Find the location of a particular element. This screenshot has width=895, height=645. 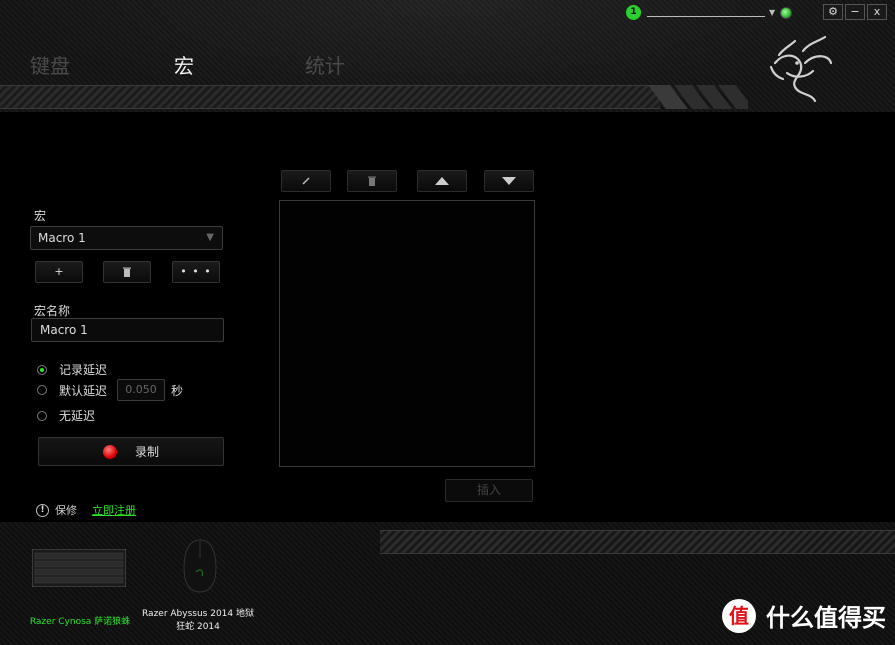

register-link: 立即注册 is located at coordinates (114, 510).